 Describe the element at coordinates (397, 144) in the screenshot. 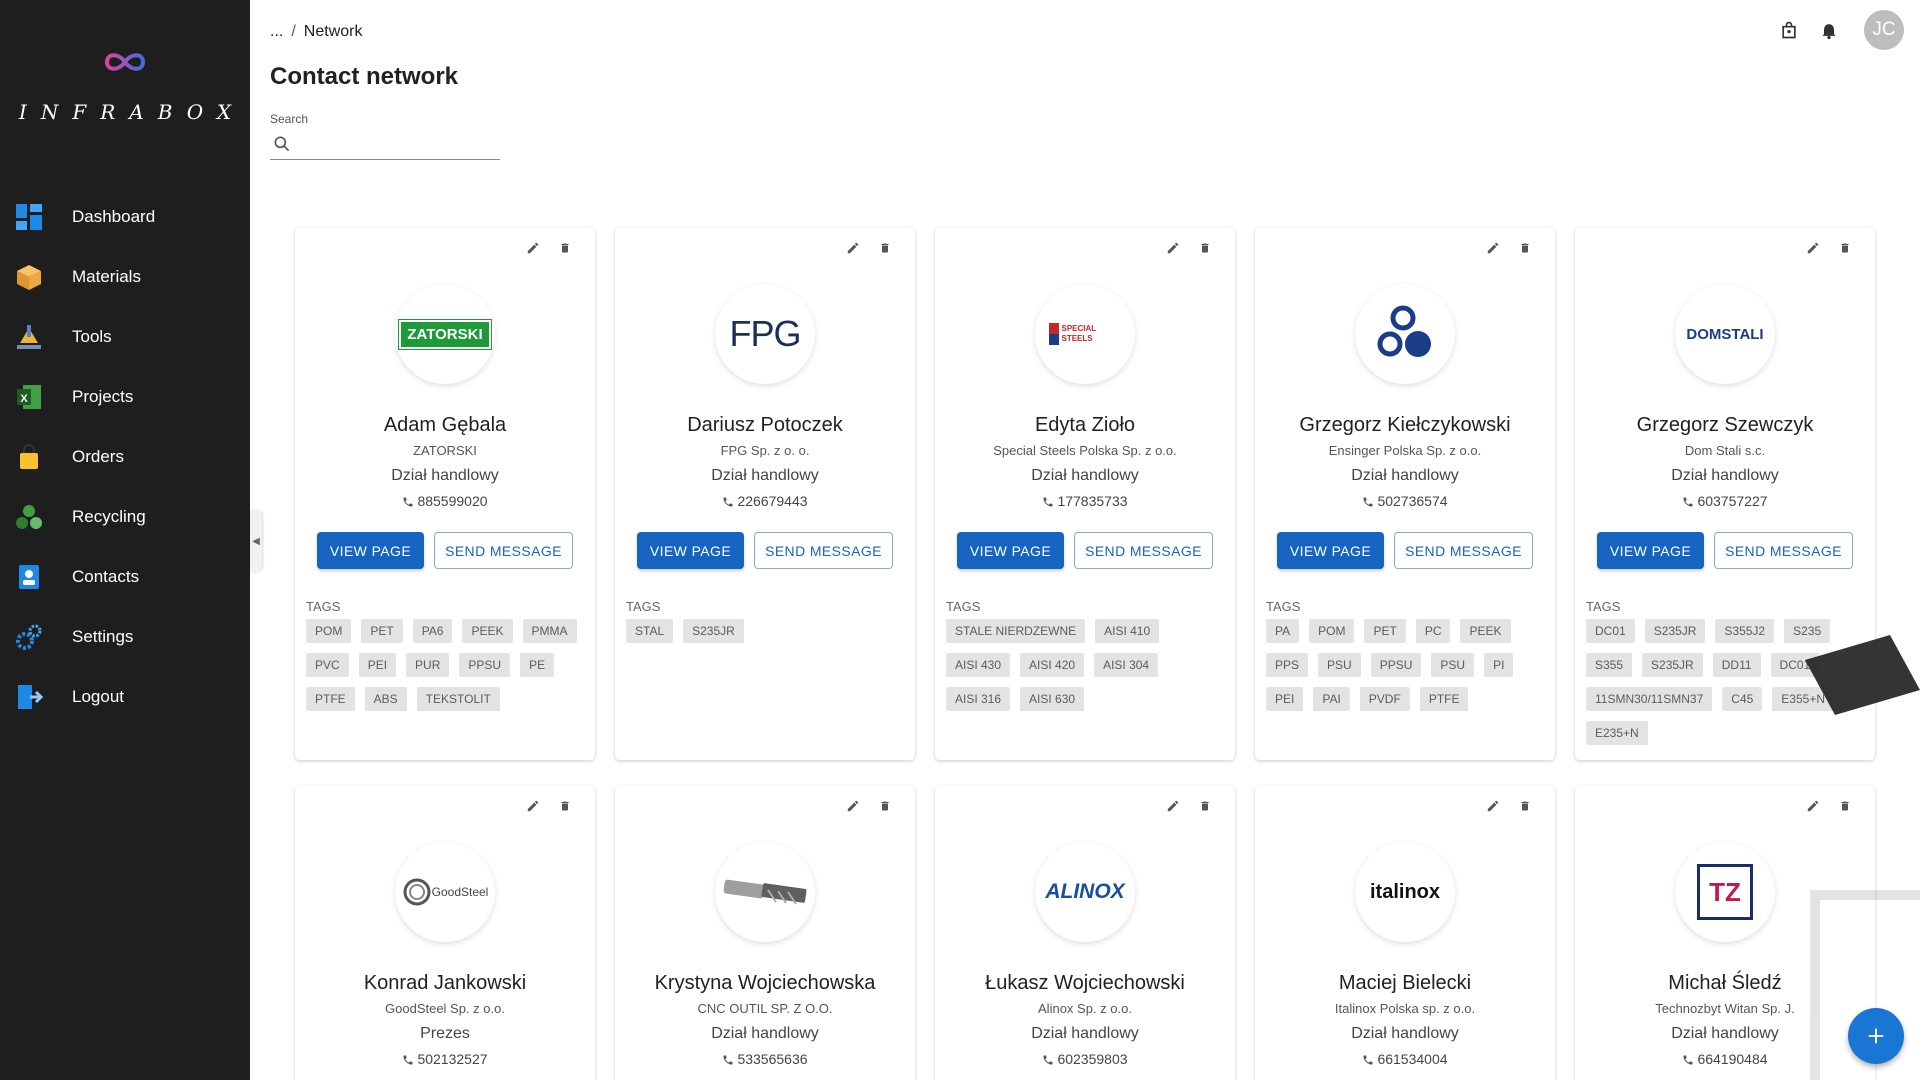

I see `search-input` at that location.